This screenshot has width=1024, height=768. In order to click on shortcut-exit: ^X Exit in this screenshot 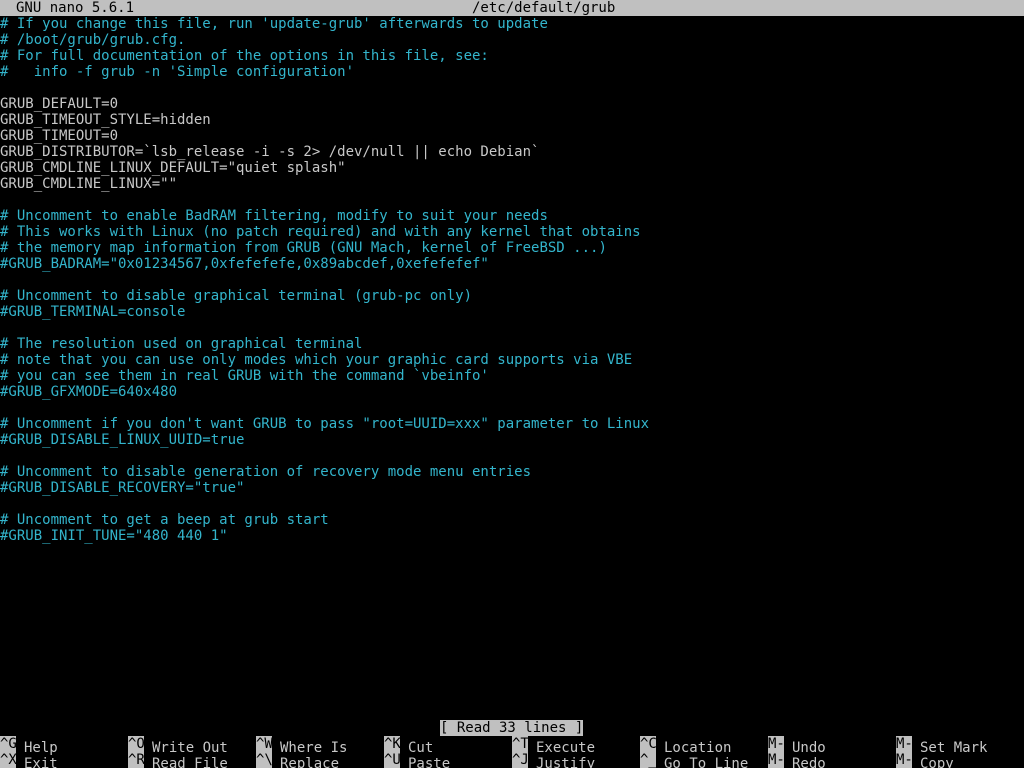, I will do `click(29, 760)`.